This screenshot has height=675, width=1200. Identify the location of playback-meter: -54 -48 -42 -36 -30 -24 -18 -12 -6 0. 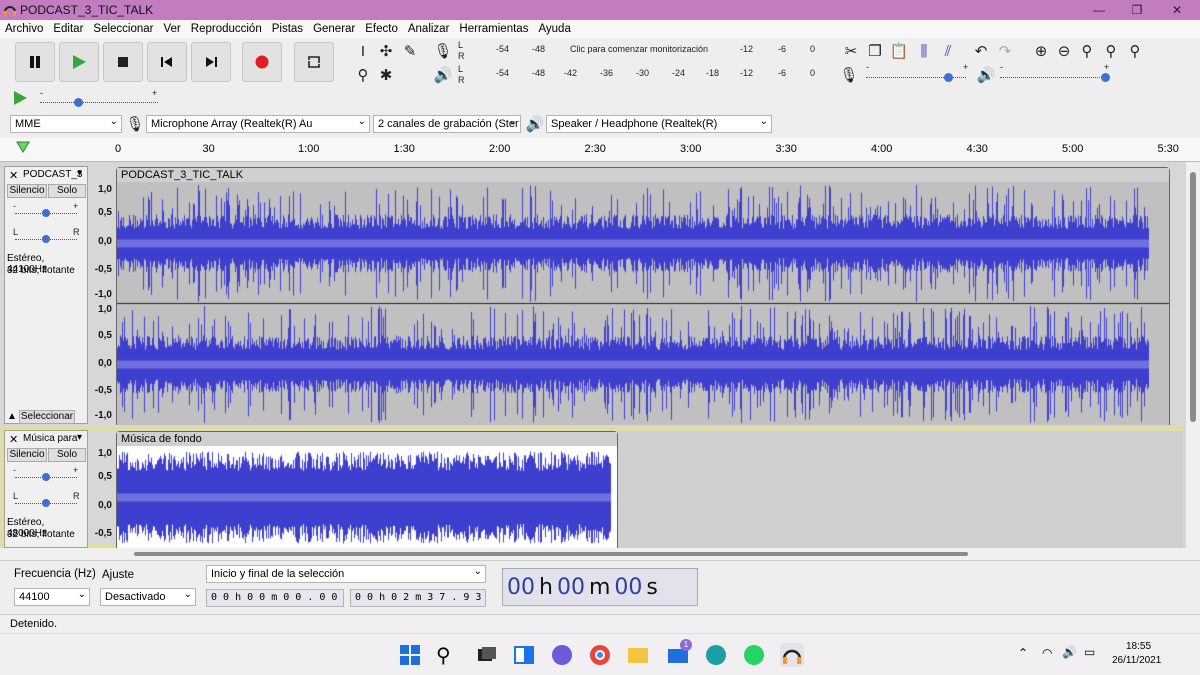
(644, 75).